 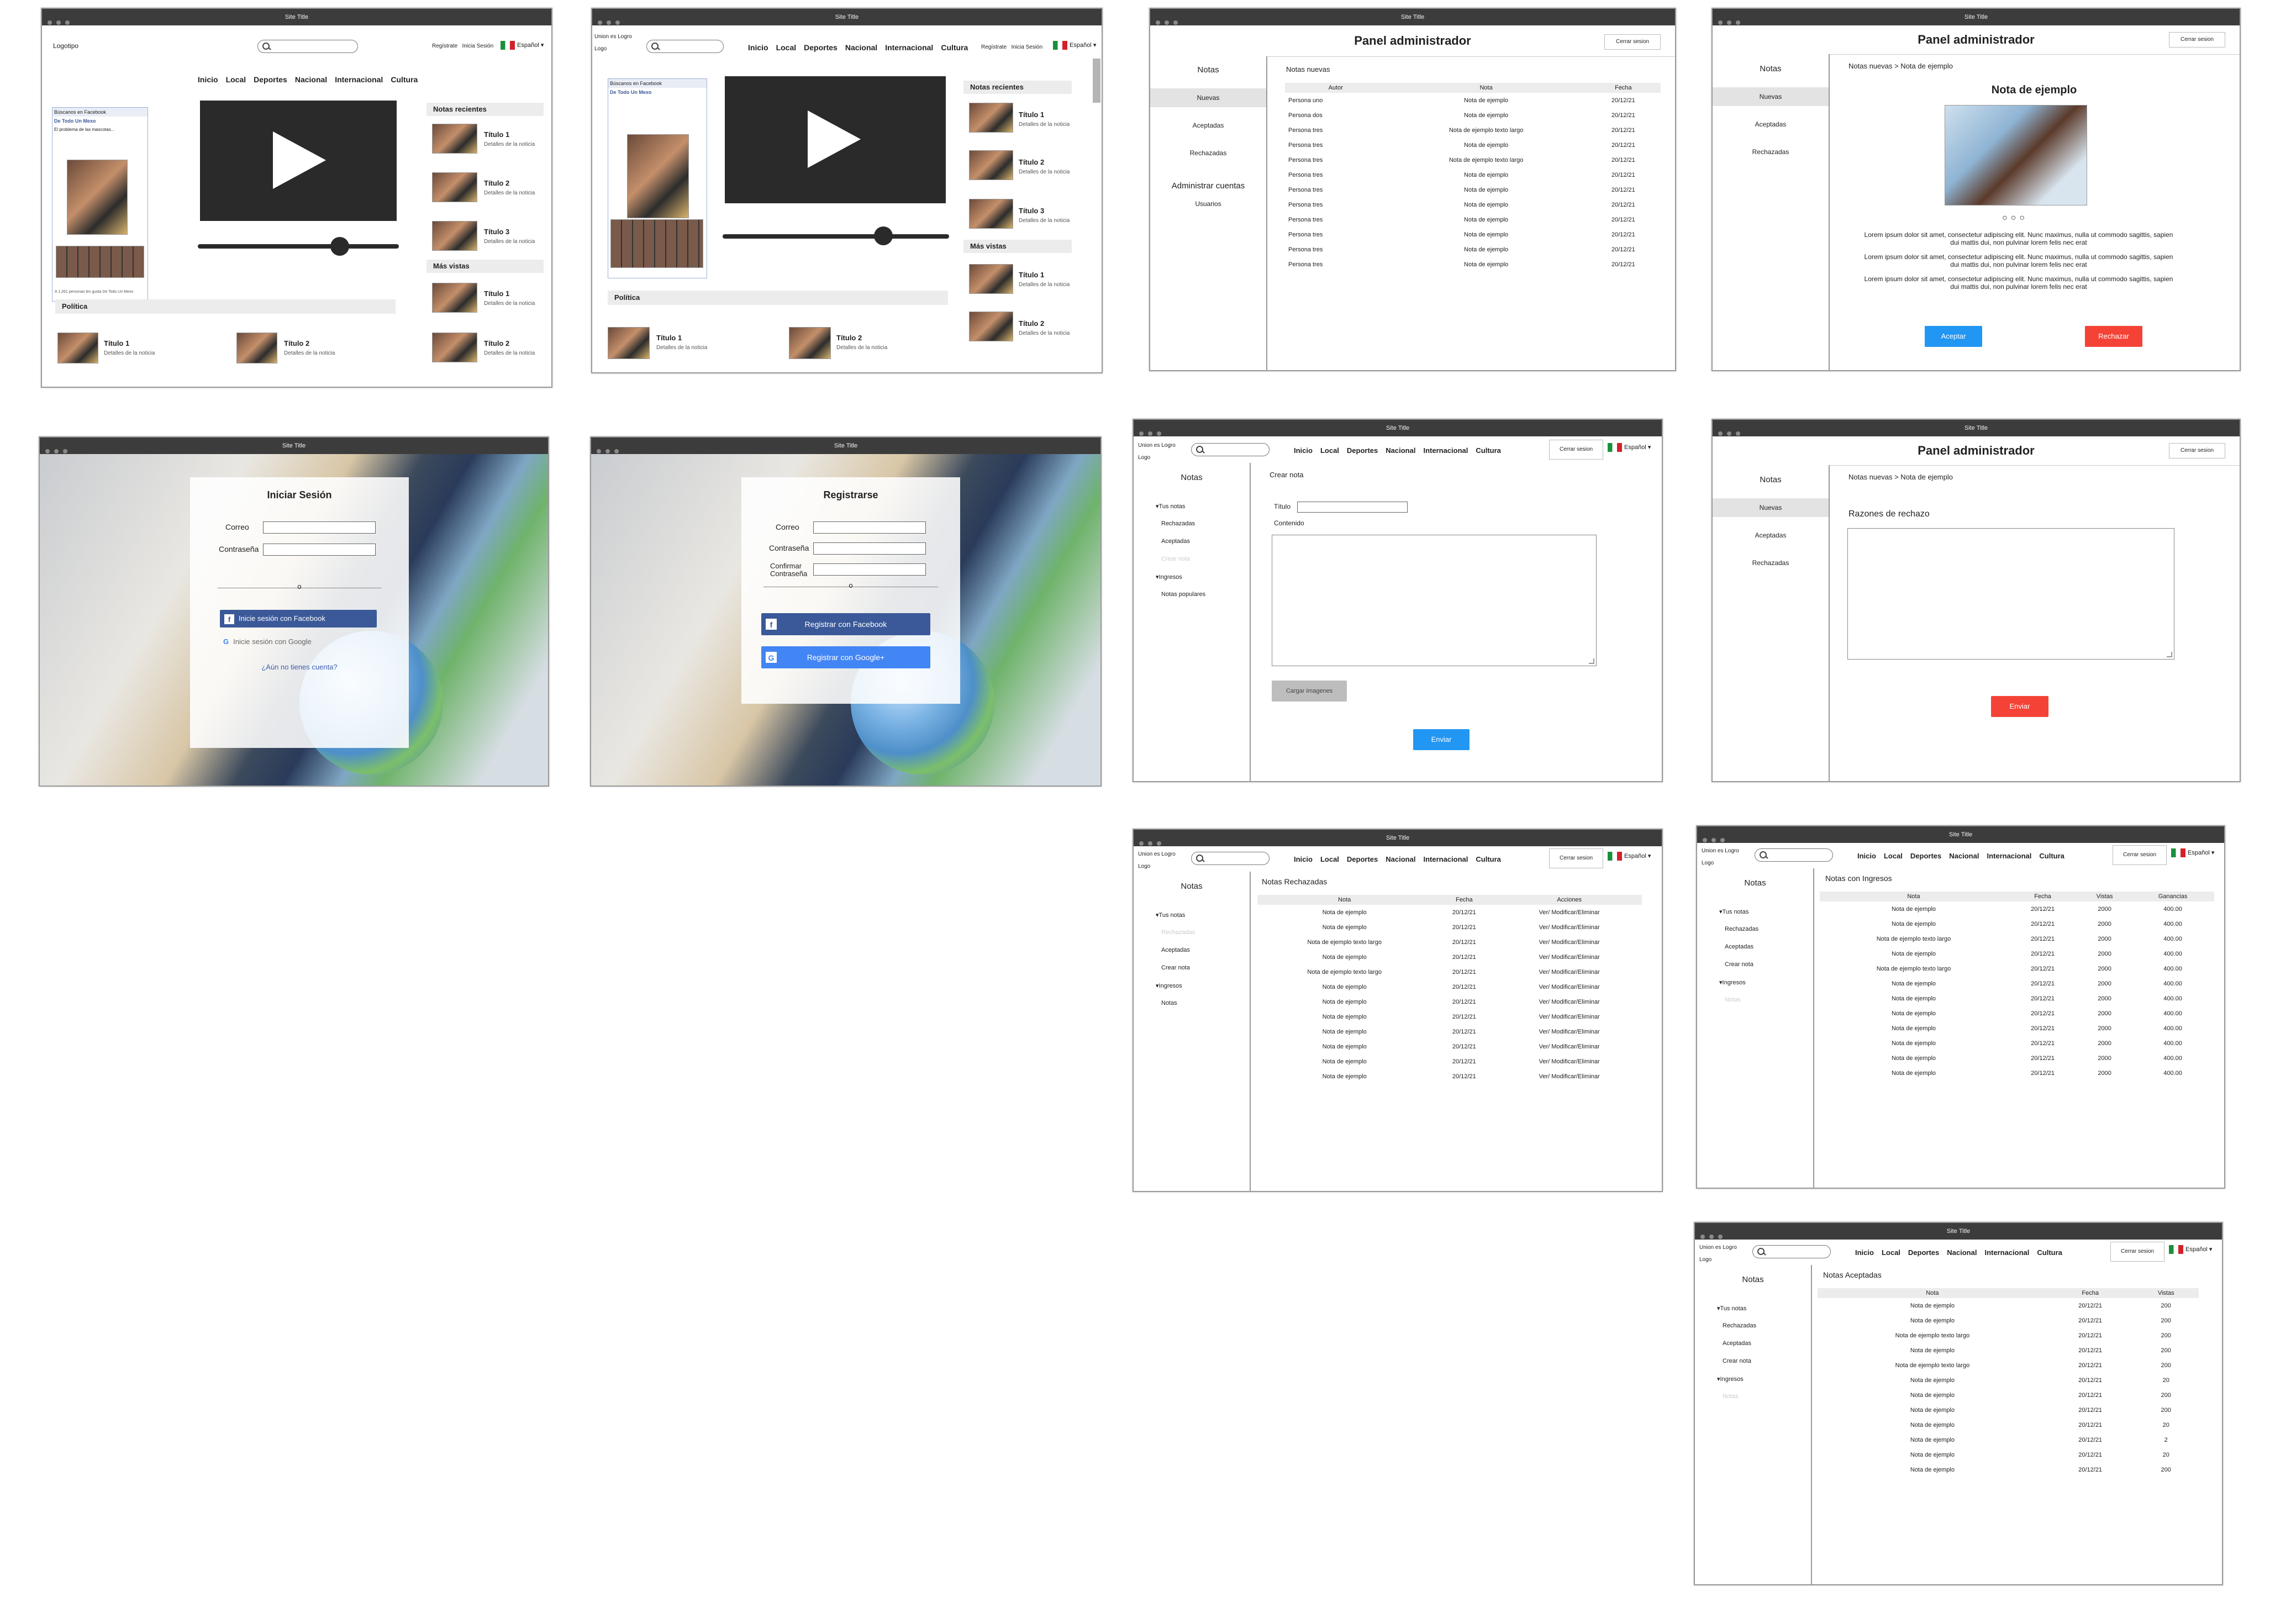 What do you see at coordinates (298, 619) in the screenshot?
I see `facebook-login-button: f Inicie sesión con Facebook` at bounding box center [298, 619].